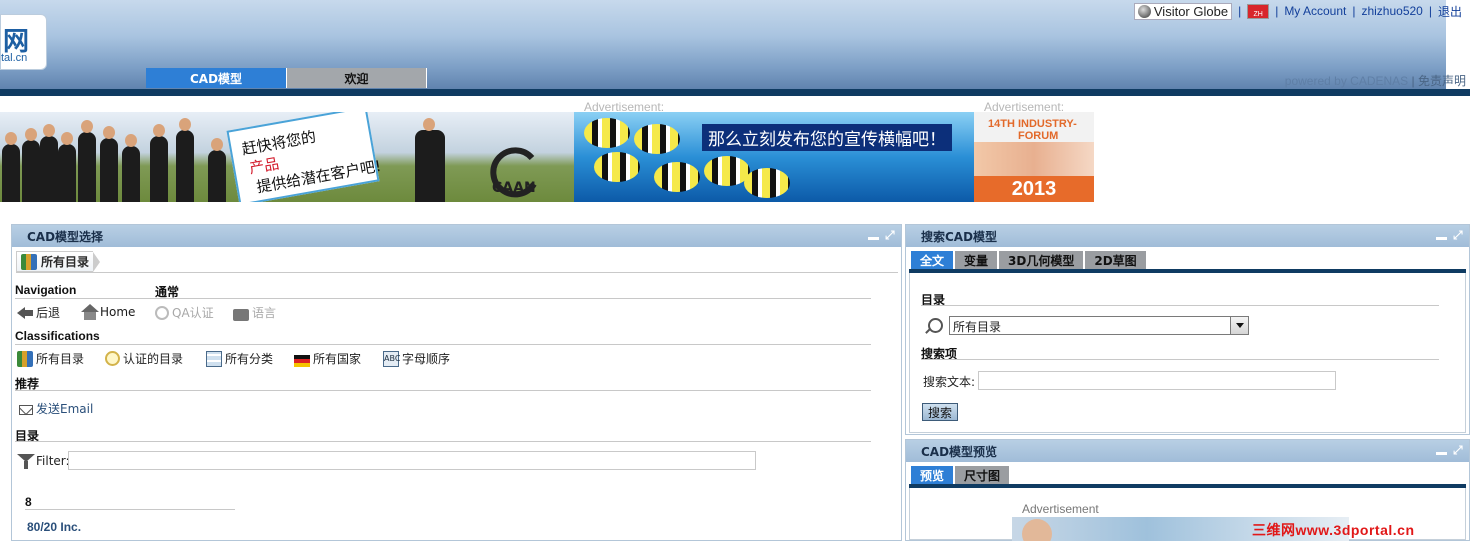  I want to click on catalog-item-8020: 80/20 Inc., so click(54, 527).